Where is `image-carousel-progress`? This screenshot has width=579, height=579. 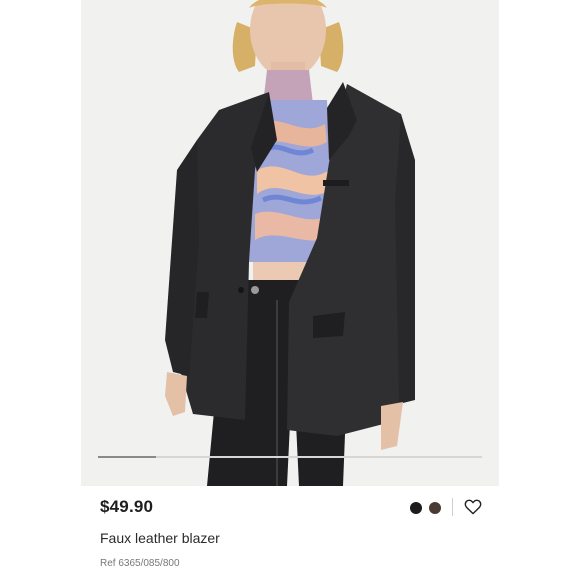
image-carousel-progress is located at coordinates (290, 457).